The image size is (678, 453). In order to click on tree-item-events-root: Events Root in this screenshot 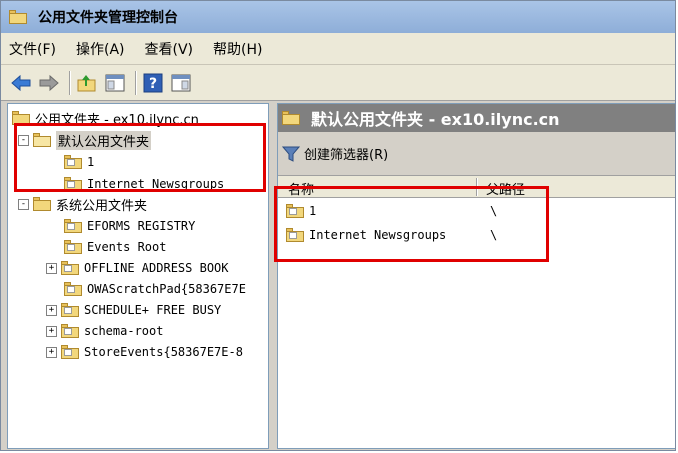, I will do `click(115, 247)`.